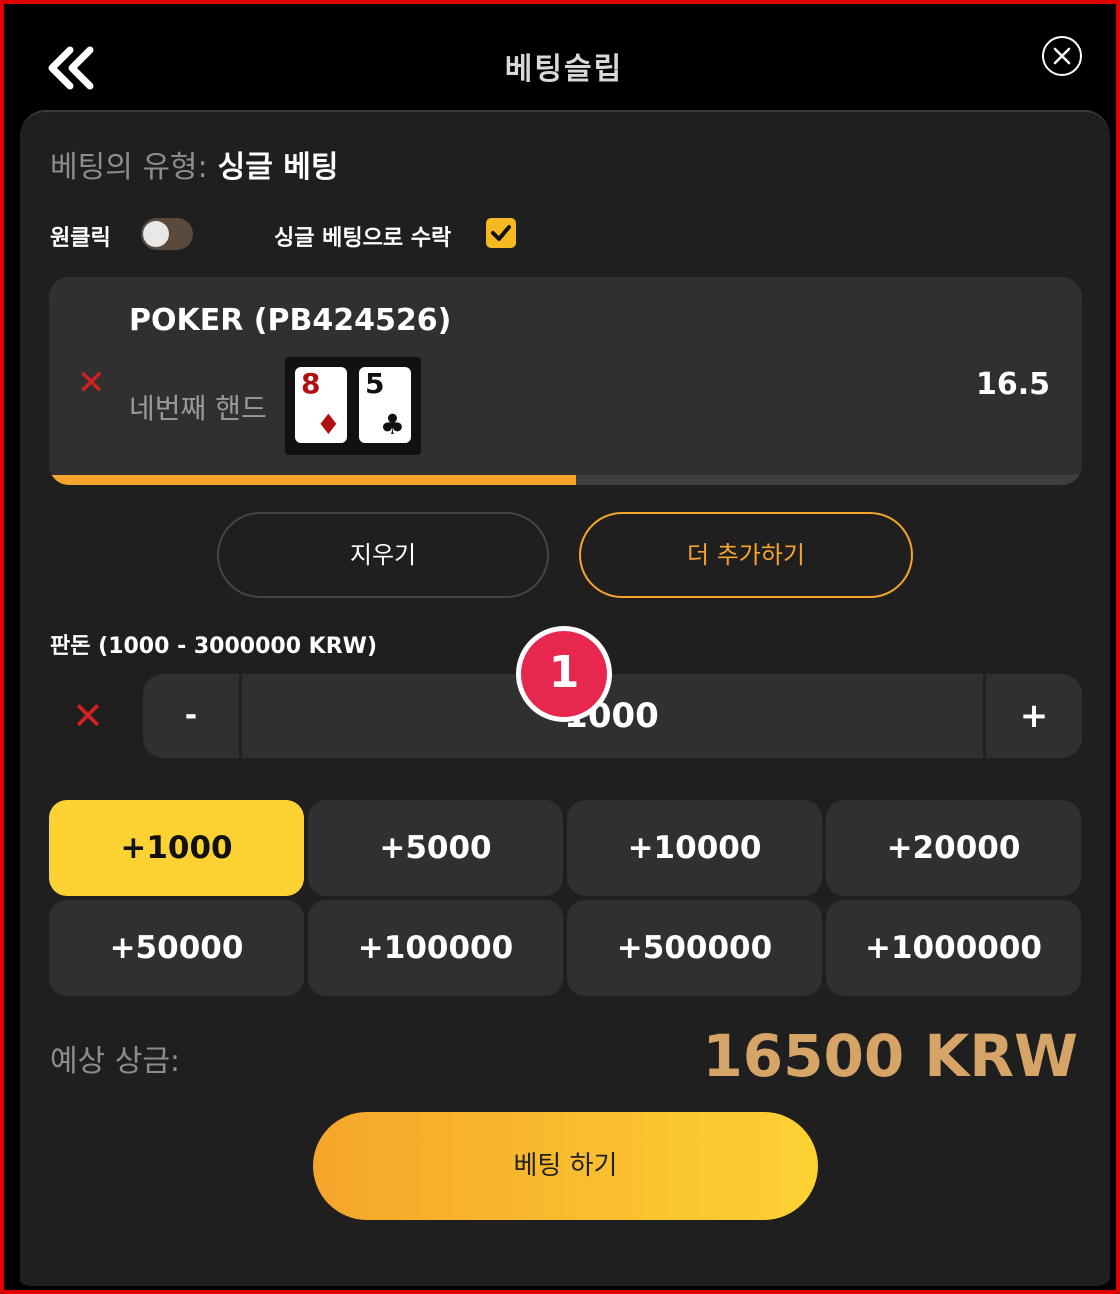  Describe the element at coordinates (694, 848) in the screenshot. I see `quick-amount-button: +10000` at that location.